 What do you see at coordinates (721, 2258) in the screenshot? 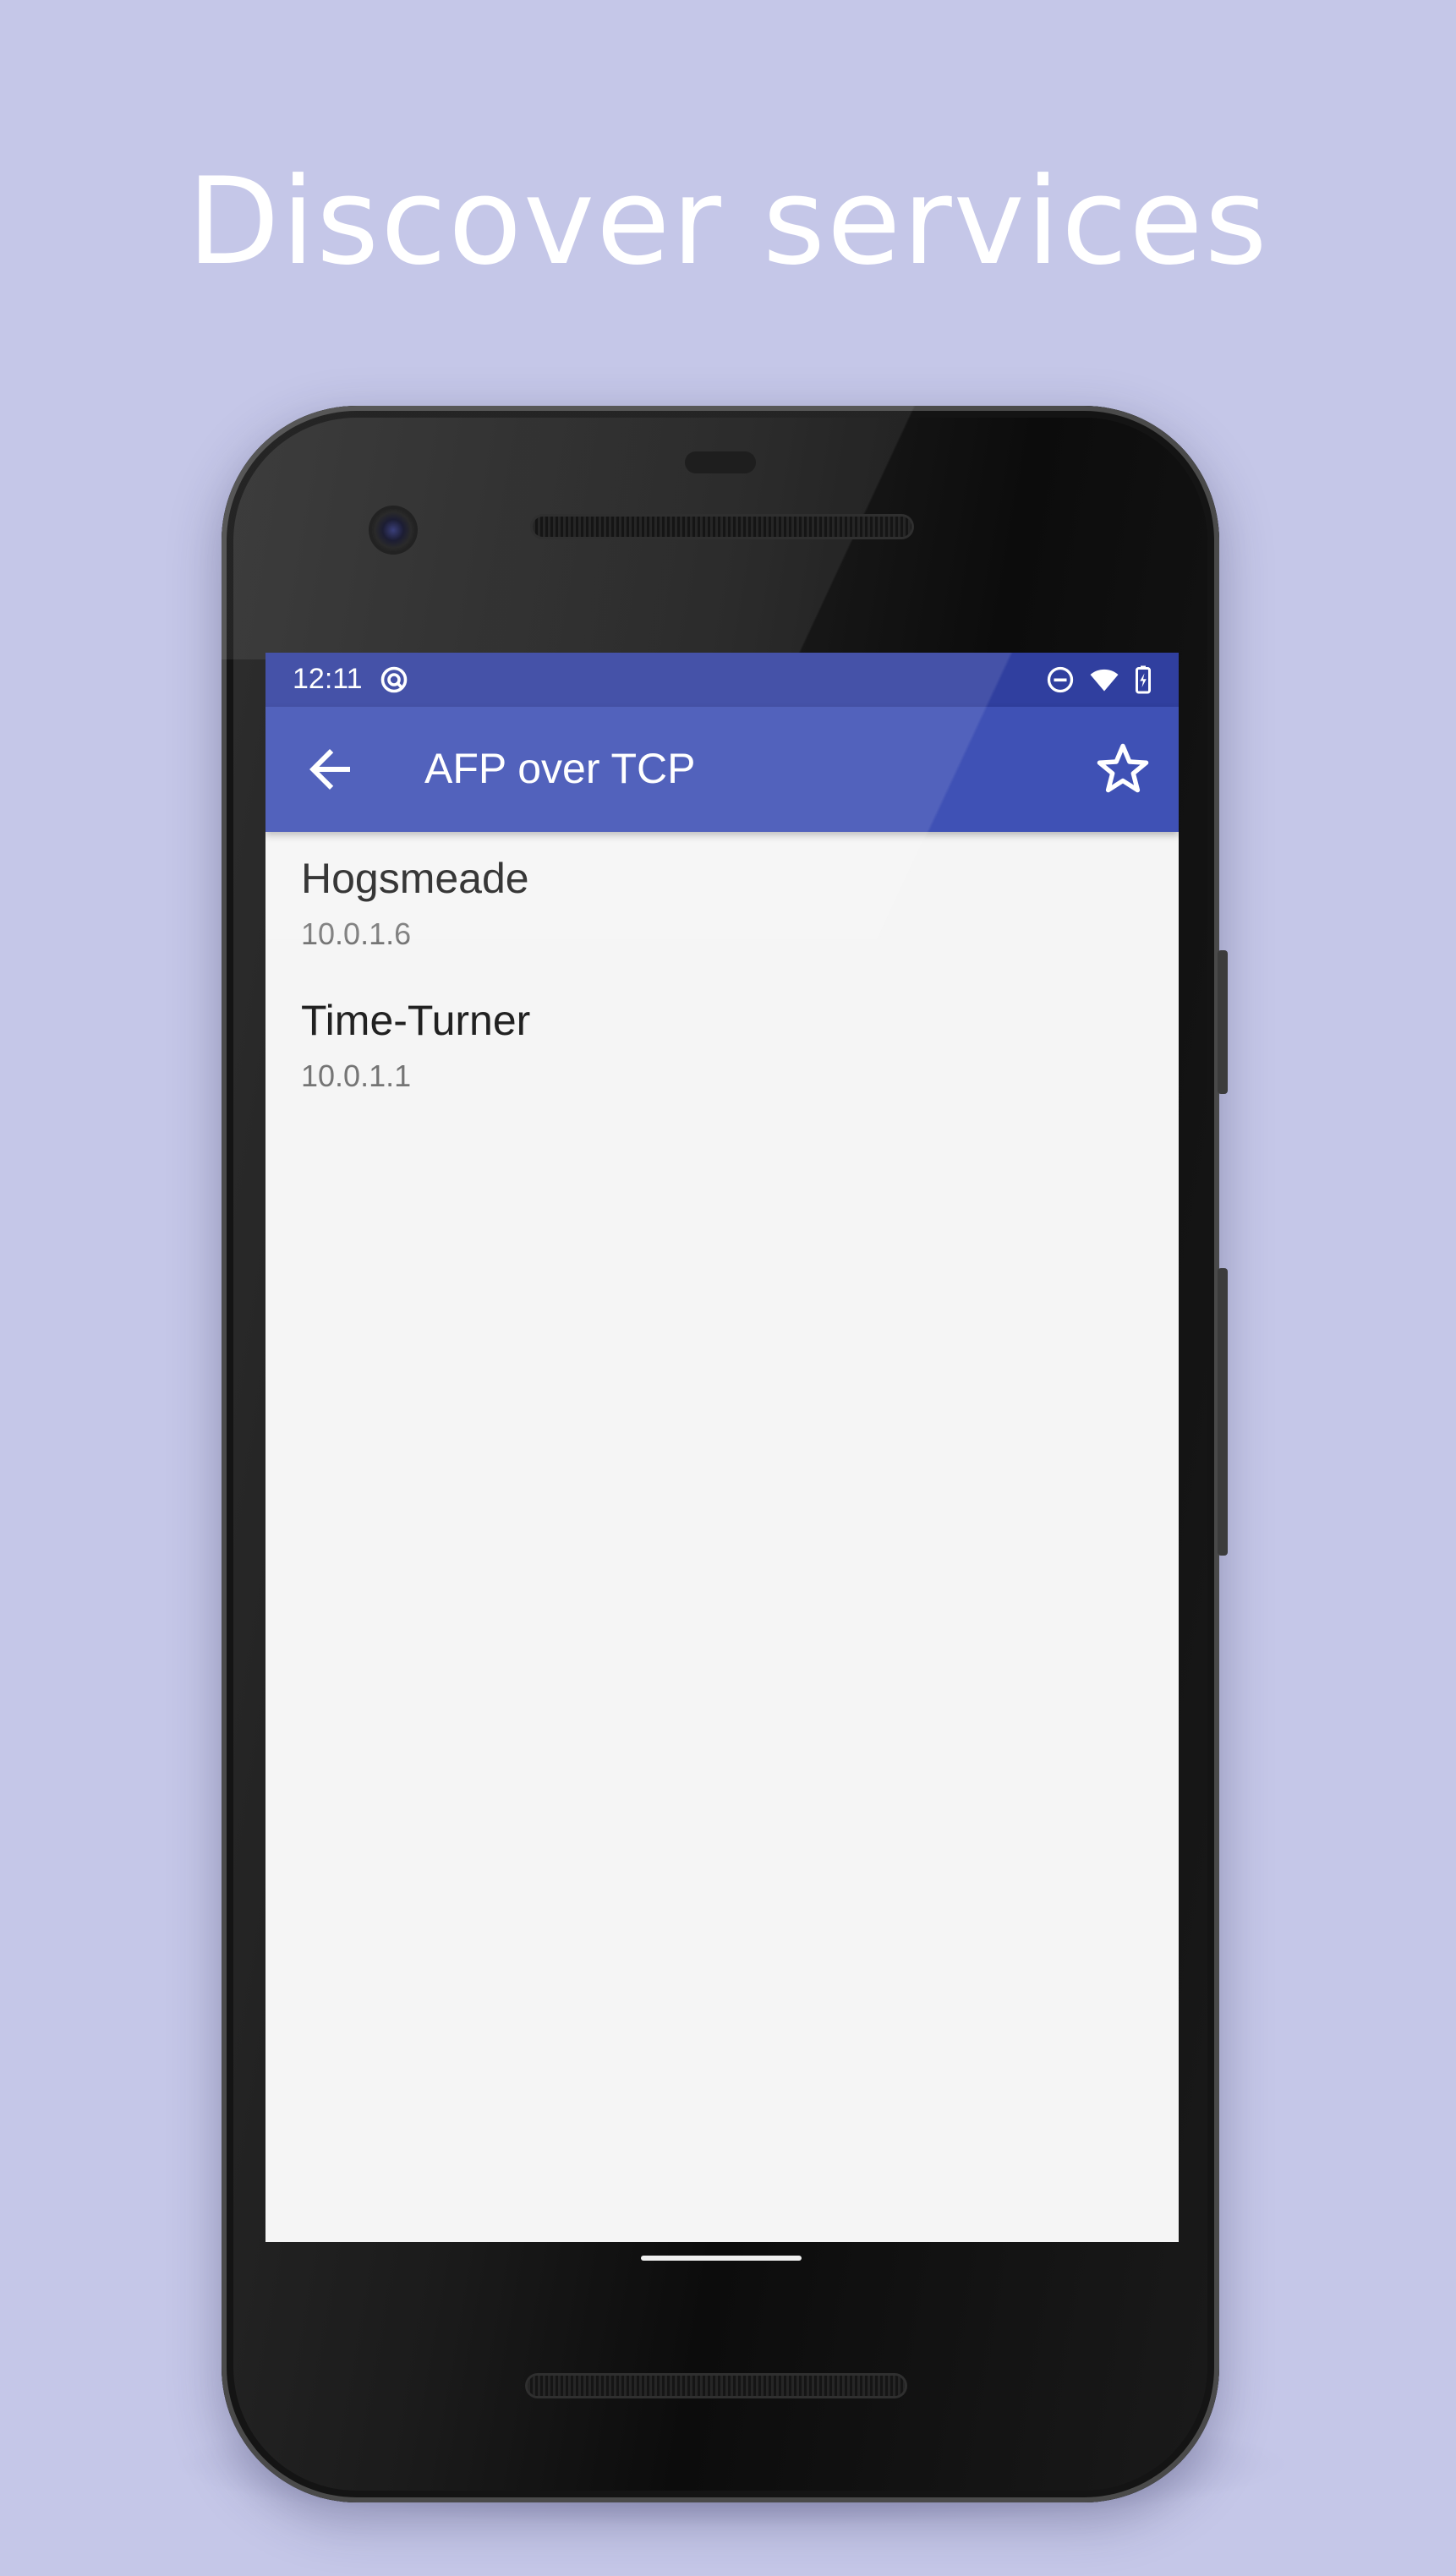
I see `home-indicator` at bounding box center [721, 2258].